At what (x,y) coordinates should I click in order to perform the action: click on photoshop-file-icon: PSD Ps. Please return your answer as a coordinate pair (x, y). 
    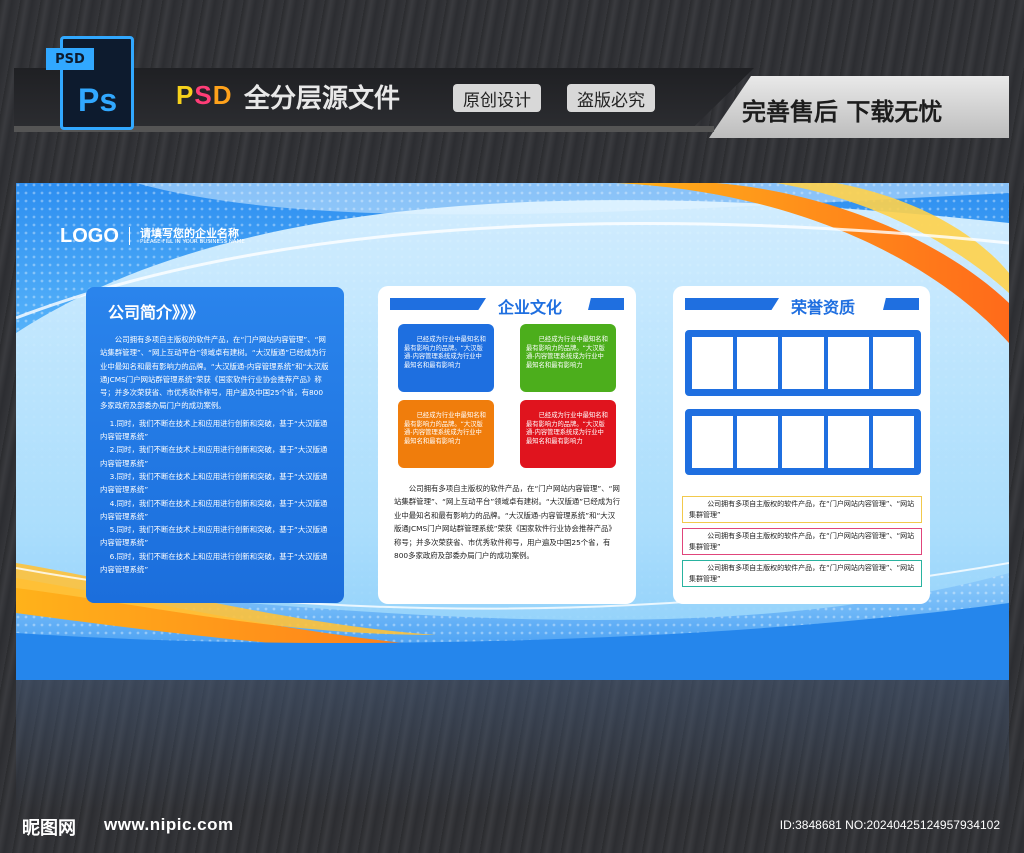
    Looking at the image, I should click on (91, 83).